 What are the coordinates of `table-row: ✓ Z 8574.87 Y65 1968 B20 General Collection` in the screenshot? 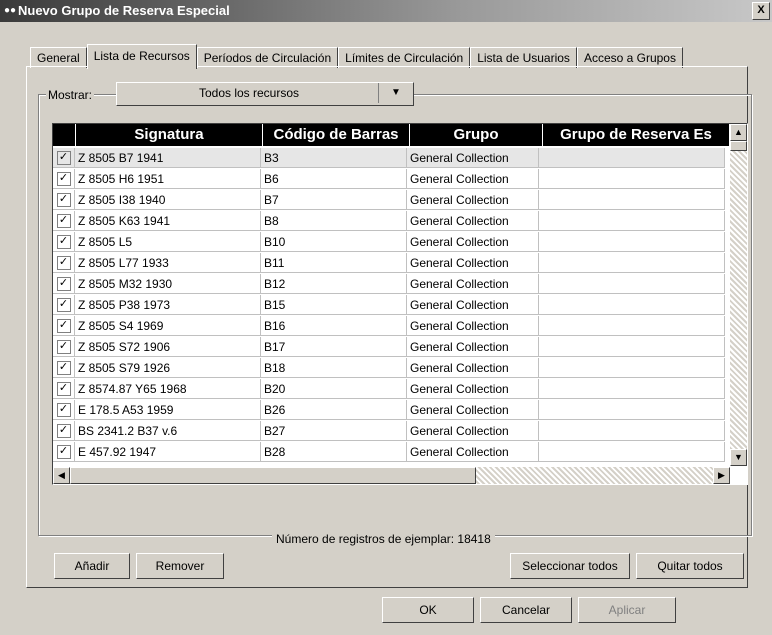 It's located at (389, 389).